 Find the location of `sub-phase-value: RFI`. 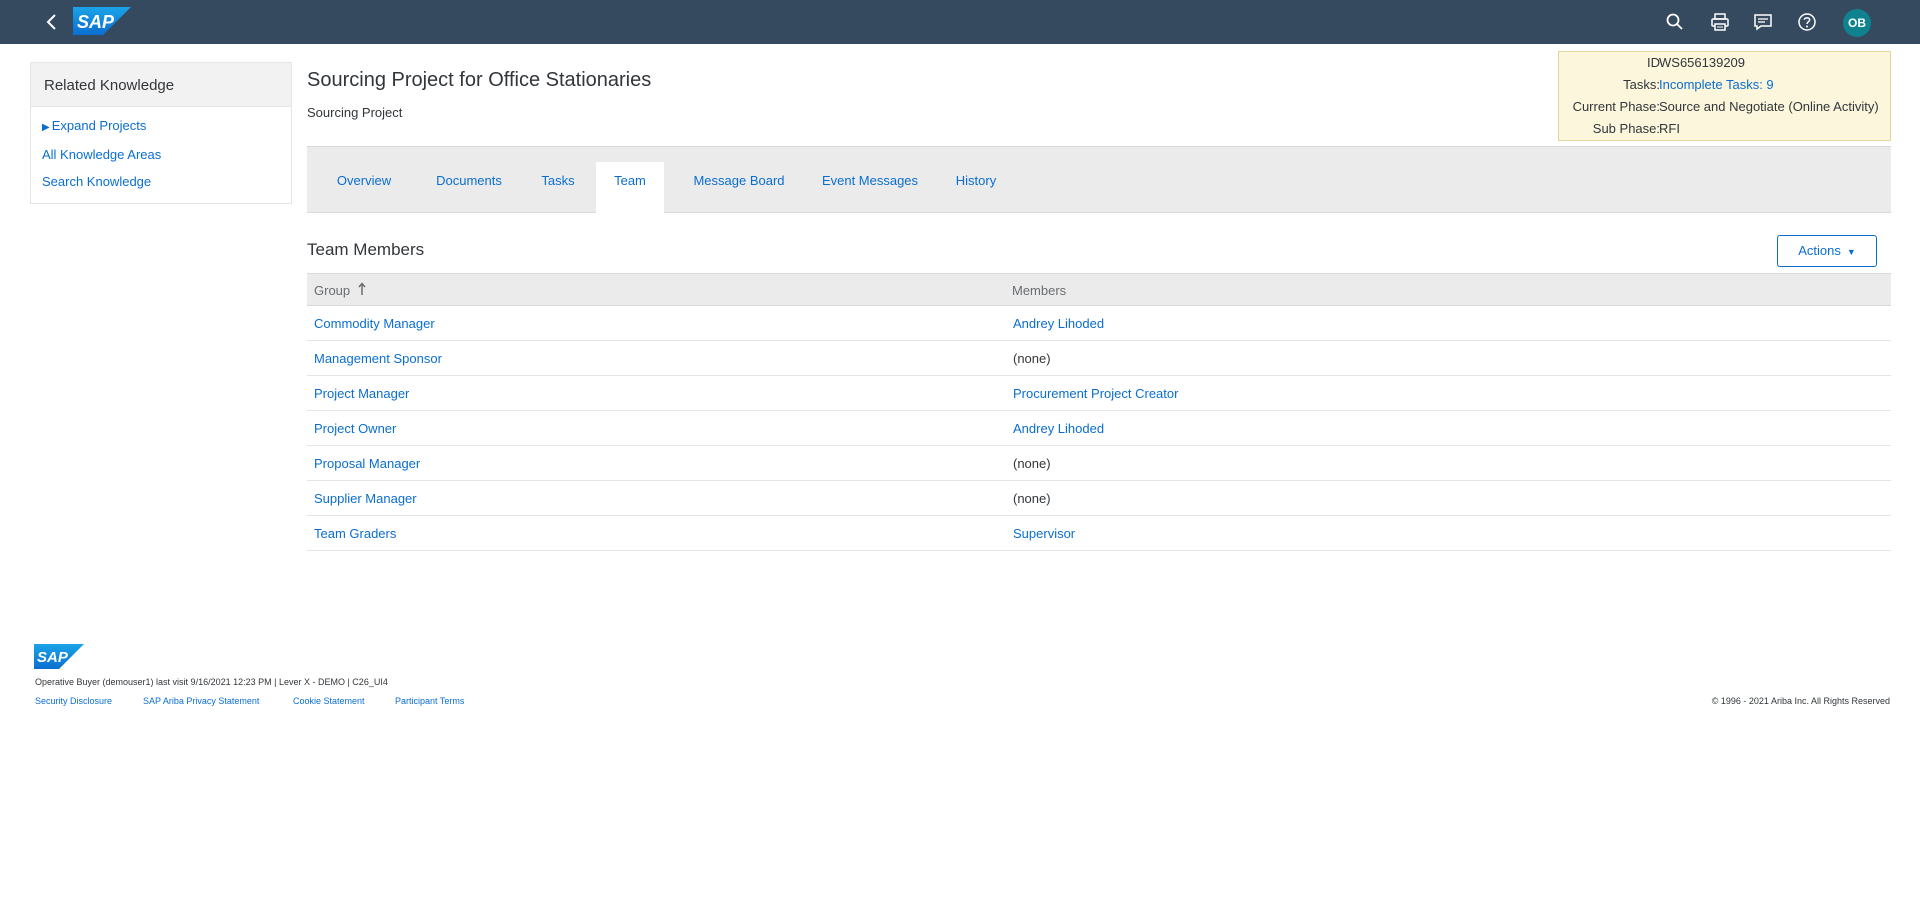

sub-phase-value: RFI is located at coordinates (1669, 128).